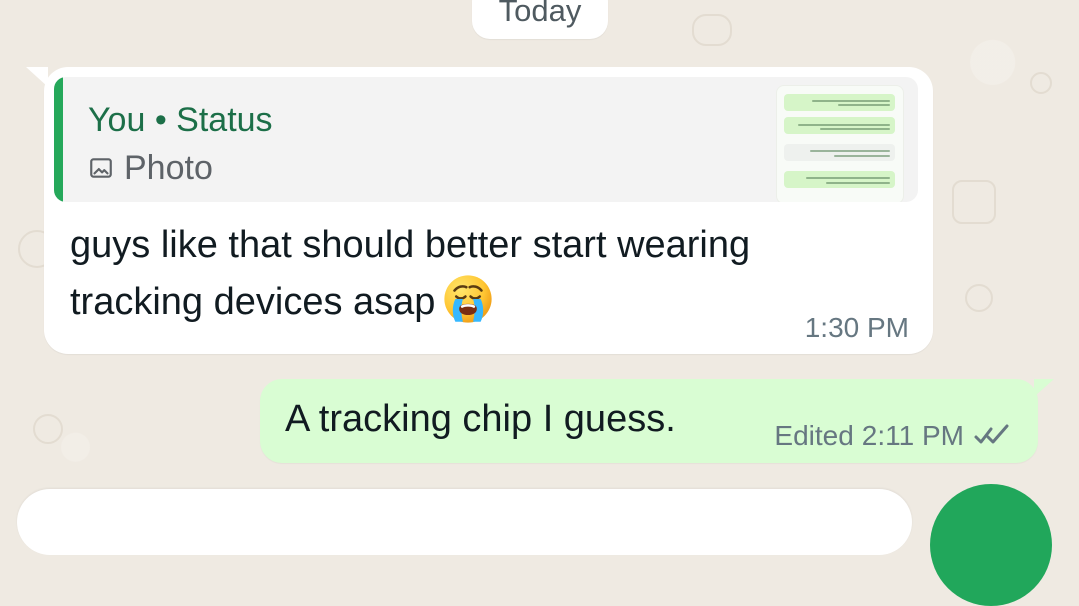  I want to click on edited-label: Edited, so click(814, 435).